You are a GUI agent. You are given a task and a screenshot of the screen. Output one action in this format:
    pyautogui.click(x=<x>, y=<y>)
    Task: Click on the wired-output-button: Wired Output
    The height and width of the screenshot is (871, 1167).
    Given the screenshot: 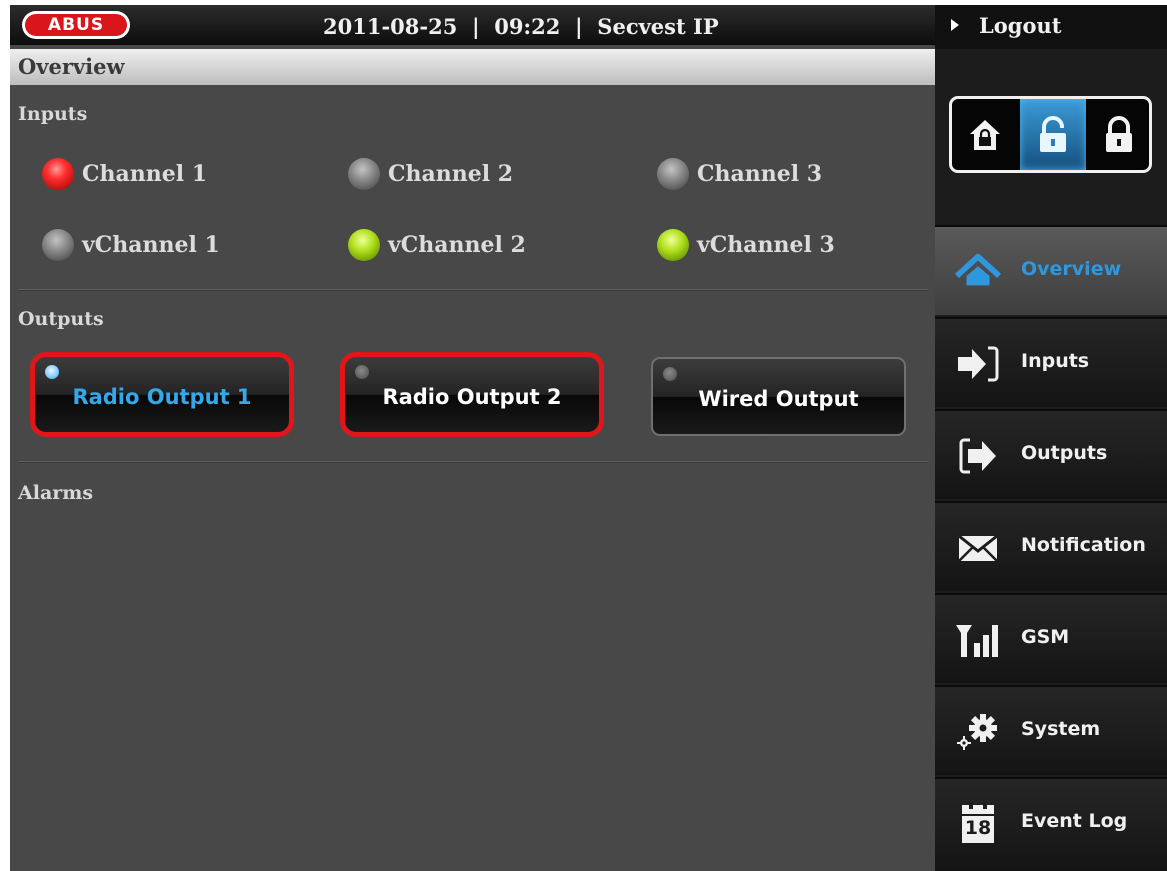 What is the action you would take?
    pyautogui.click(x=778, y=396)
    